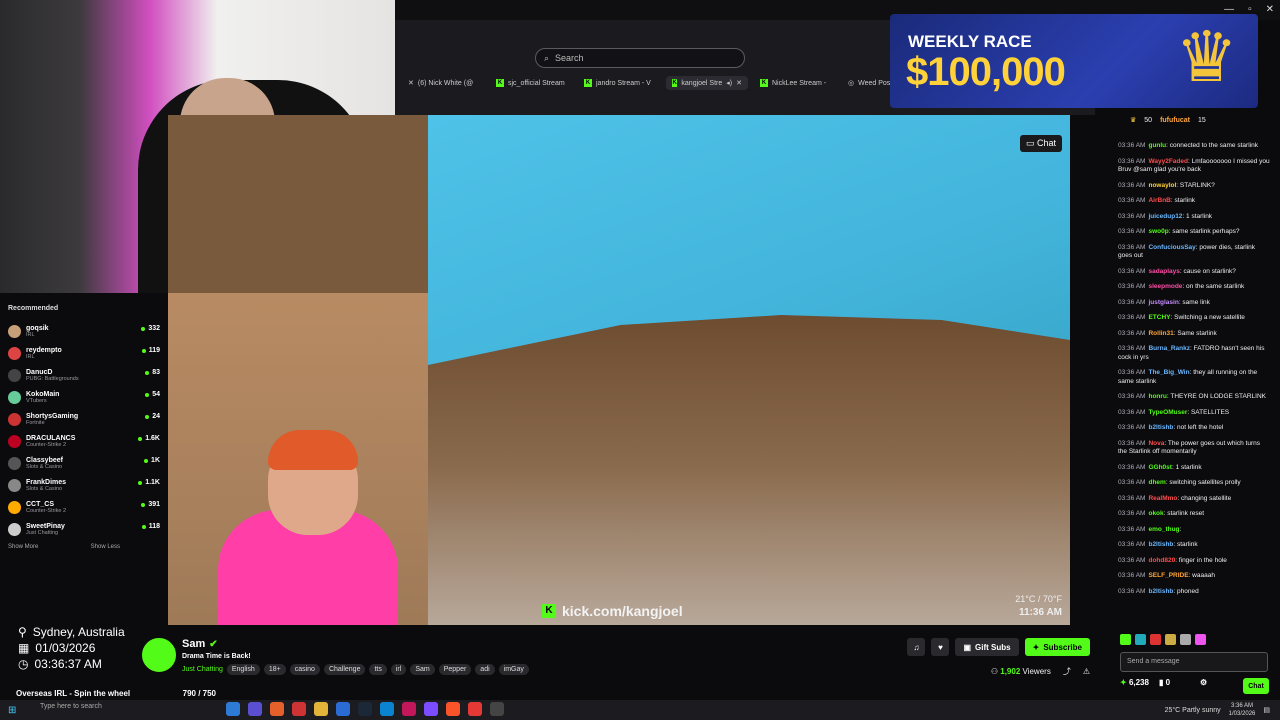 Image resolution: width=1280 pixels, height=720 pixels. I want to click on top-gifter: fufufucat, so click(1175, 120).